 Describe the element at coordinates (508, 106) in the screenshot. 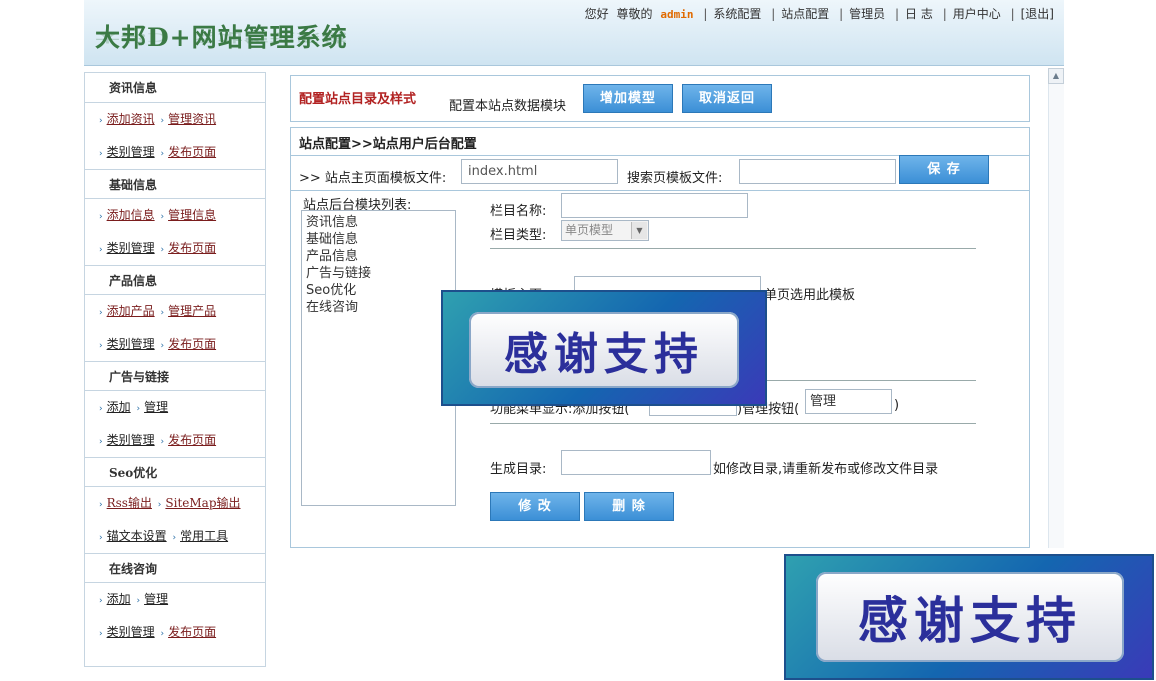

I see `panel-description: 配置本站点数据模块` at that location.